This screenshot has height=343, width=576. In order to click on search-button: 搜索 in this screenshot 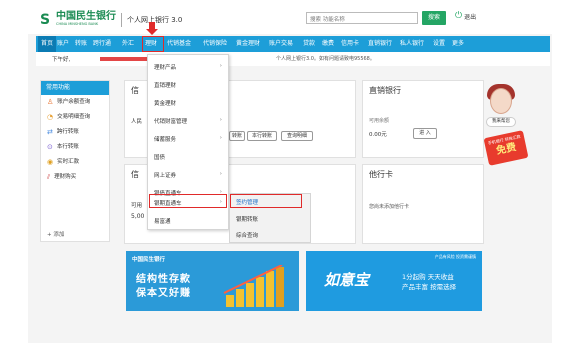, I will do `click(434, 18)`.